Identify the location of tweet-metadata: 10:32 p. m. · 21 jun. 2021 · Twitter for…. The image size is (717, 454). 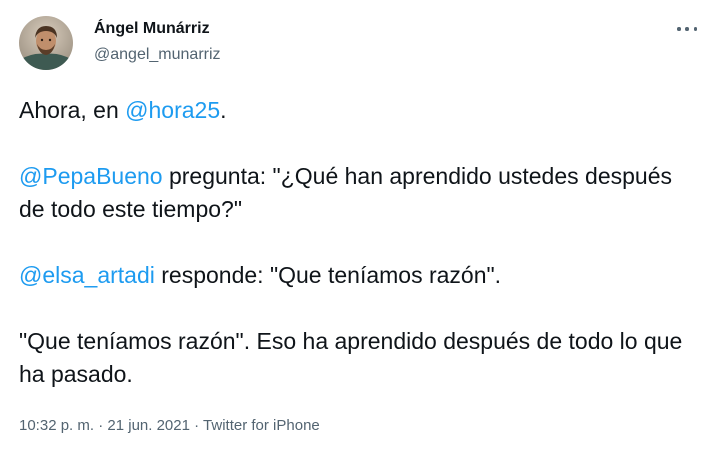
(169, 426).